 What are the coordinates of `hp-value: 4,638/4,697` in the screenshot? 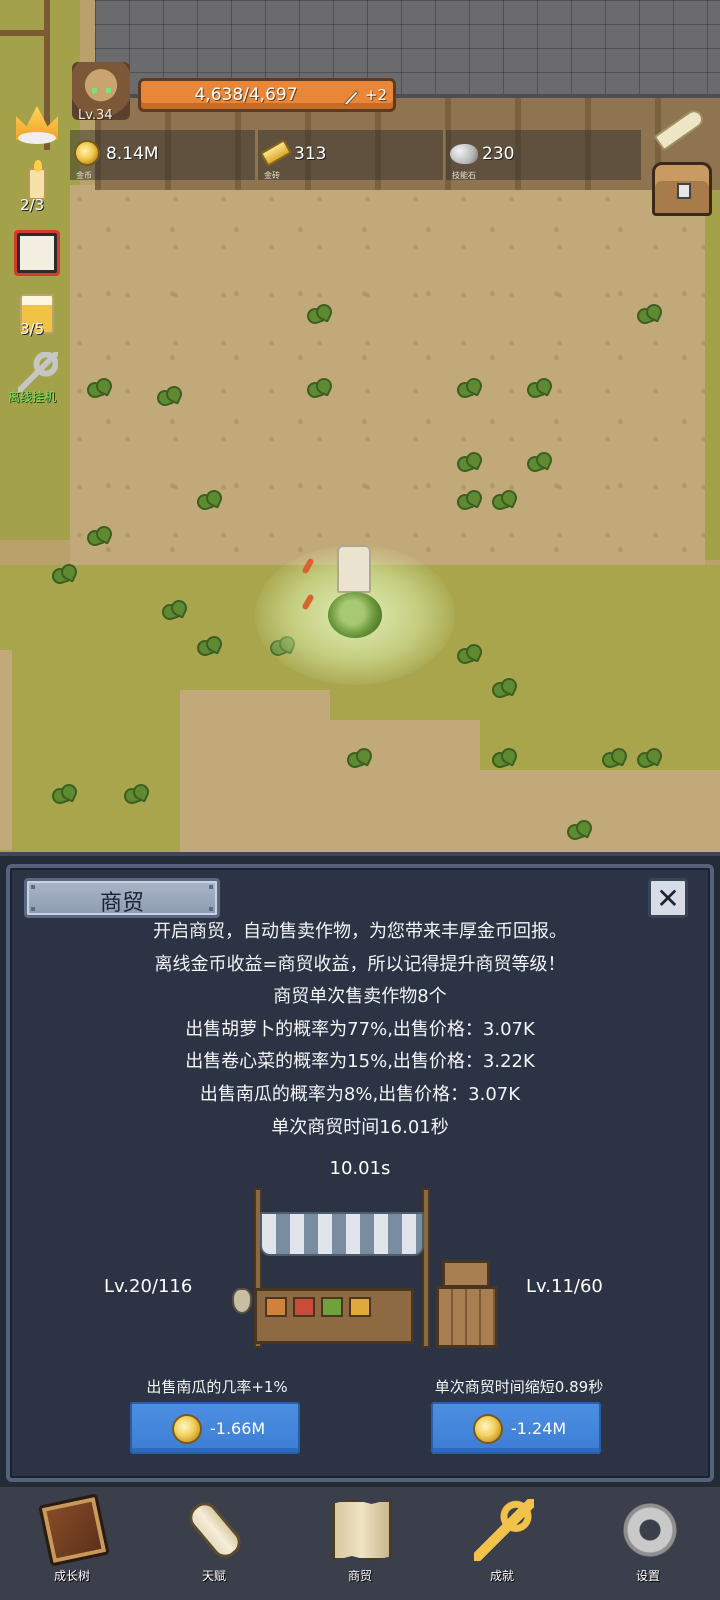 It's located at (246, 95).